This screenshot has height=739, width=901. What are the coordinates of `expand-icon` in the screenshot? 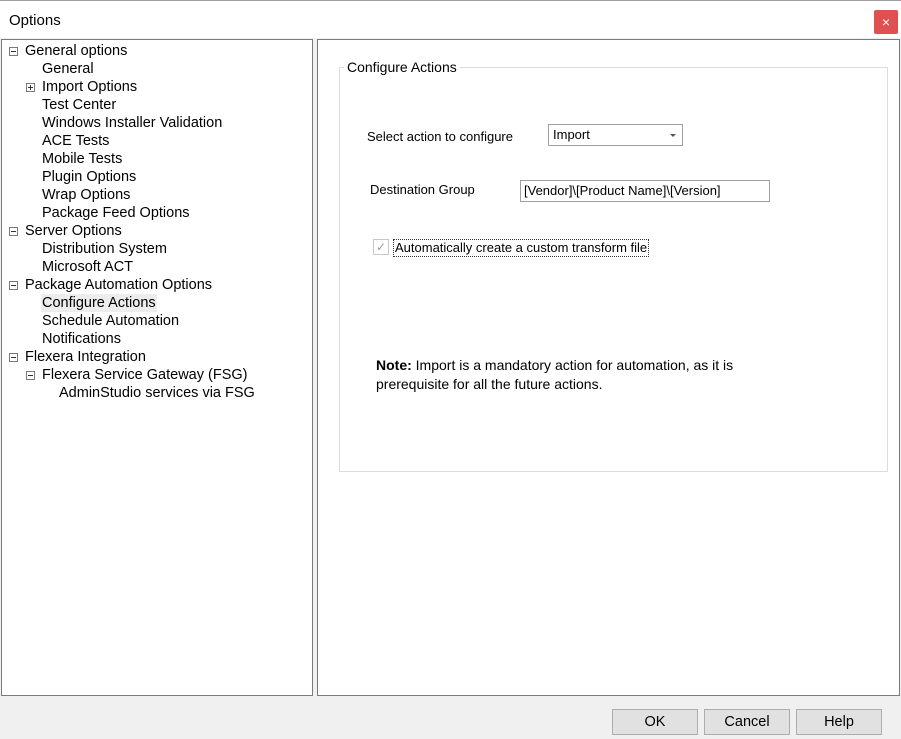 It's located at (30, 87).